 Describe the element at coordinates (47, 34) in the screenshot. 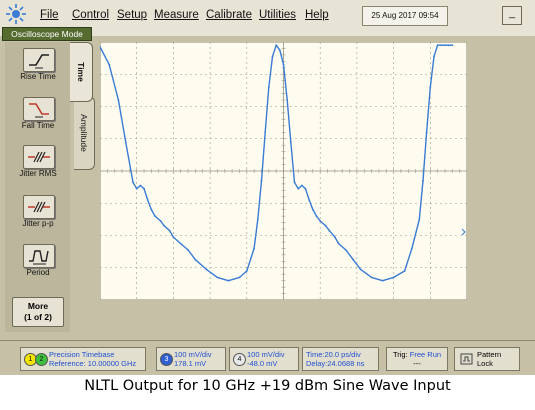

I see `oscilloscope-mode-label: Oscilloscope Mode` at that location.